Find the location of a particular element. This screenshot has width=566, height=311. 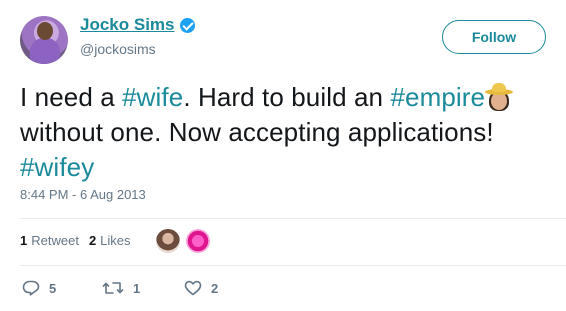

avatar-body is located at coordinates (45, 51).